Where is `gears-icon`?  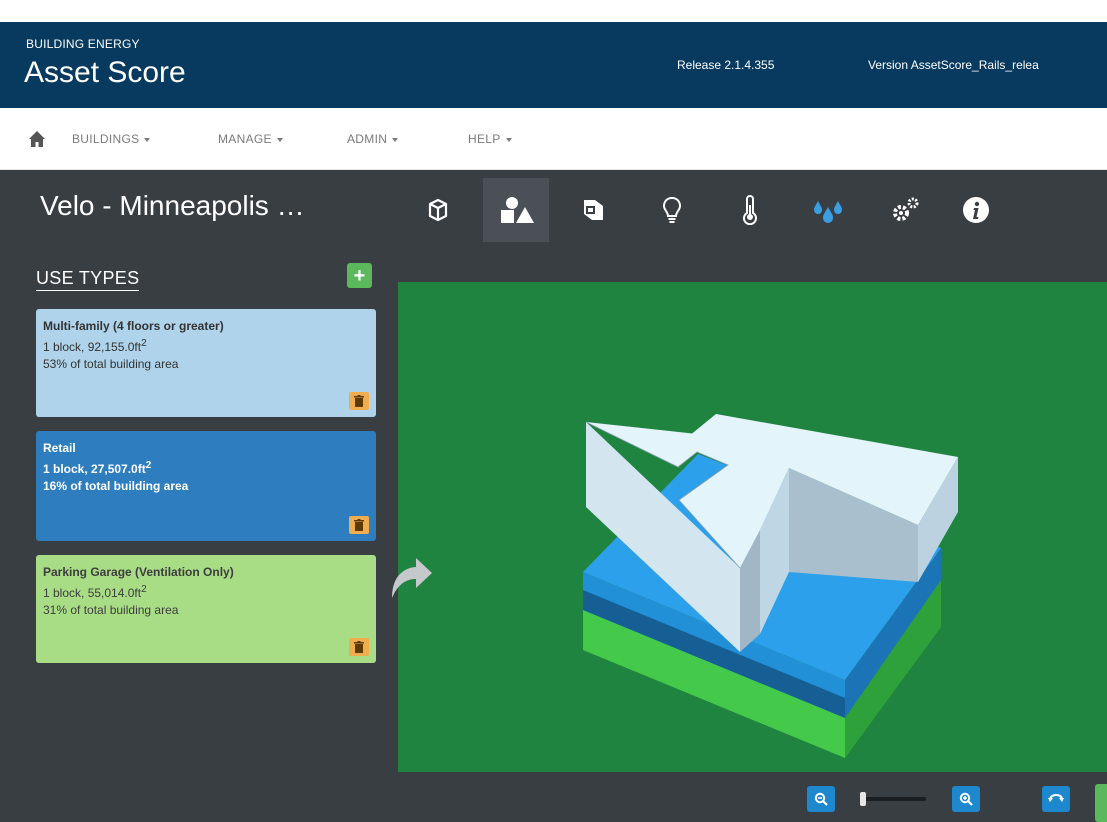 gears-icon is located at coordinates (906, 209).